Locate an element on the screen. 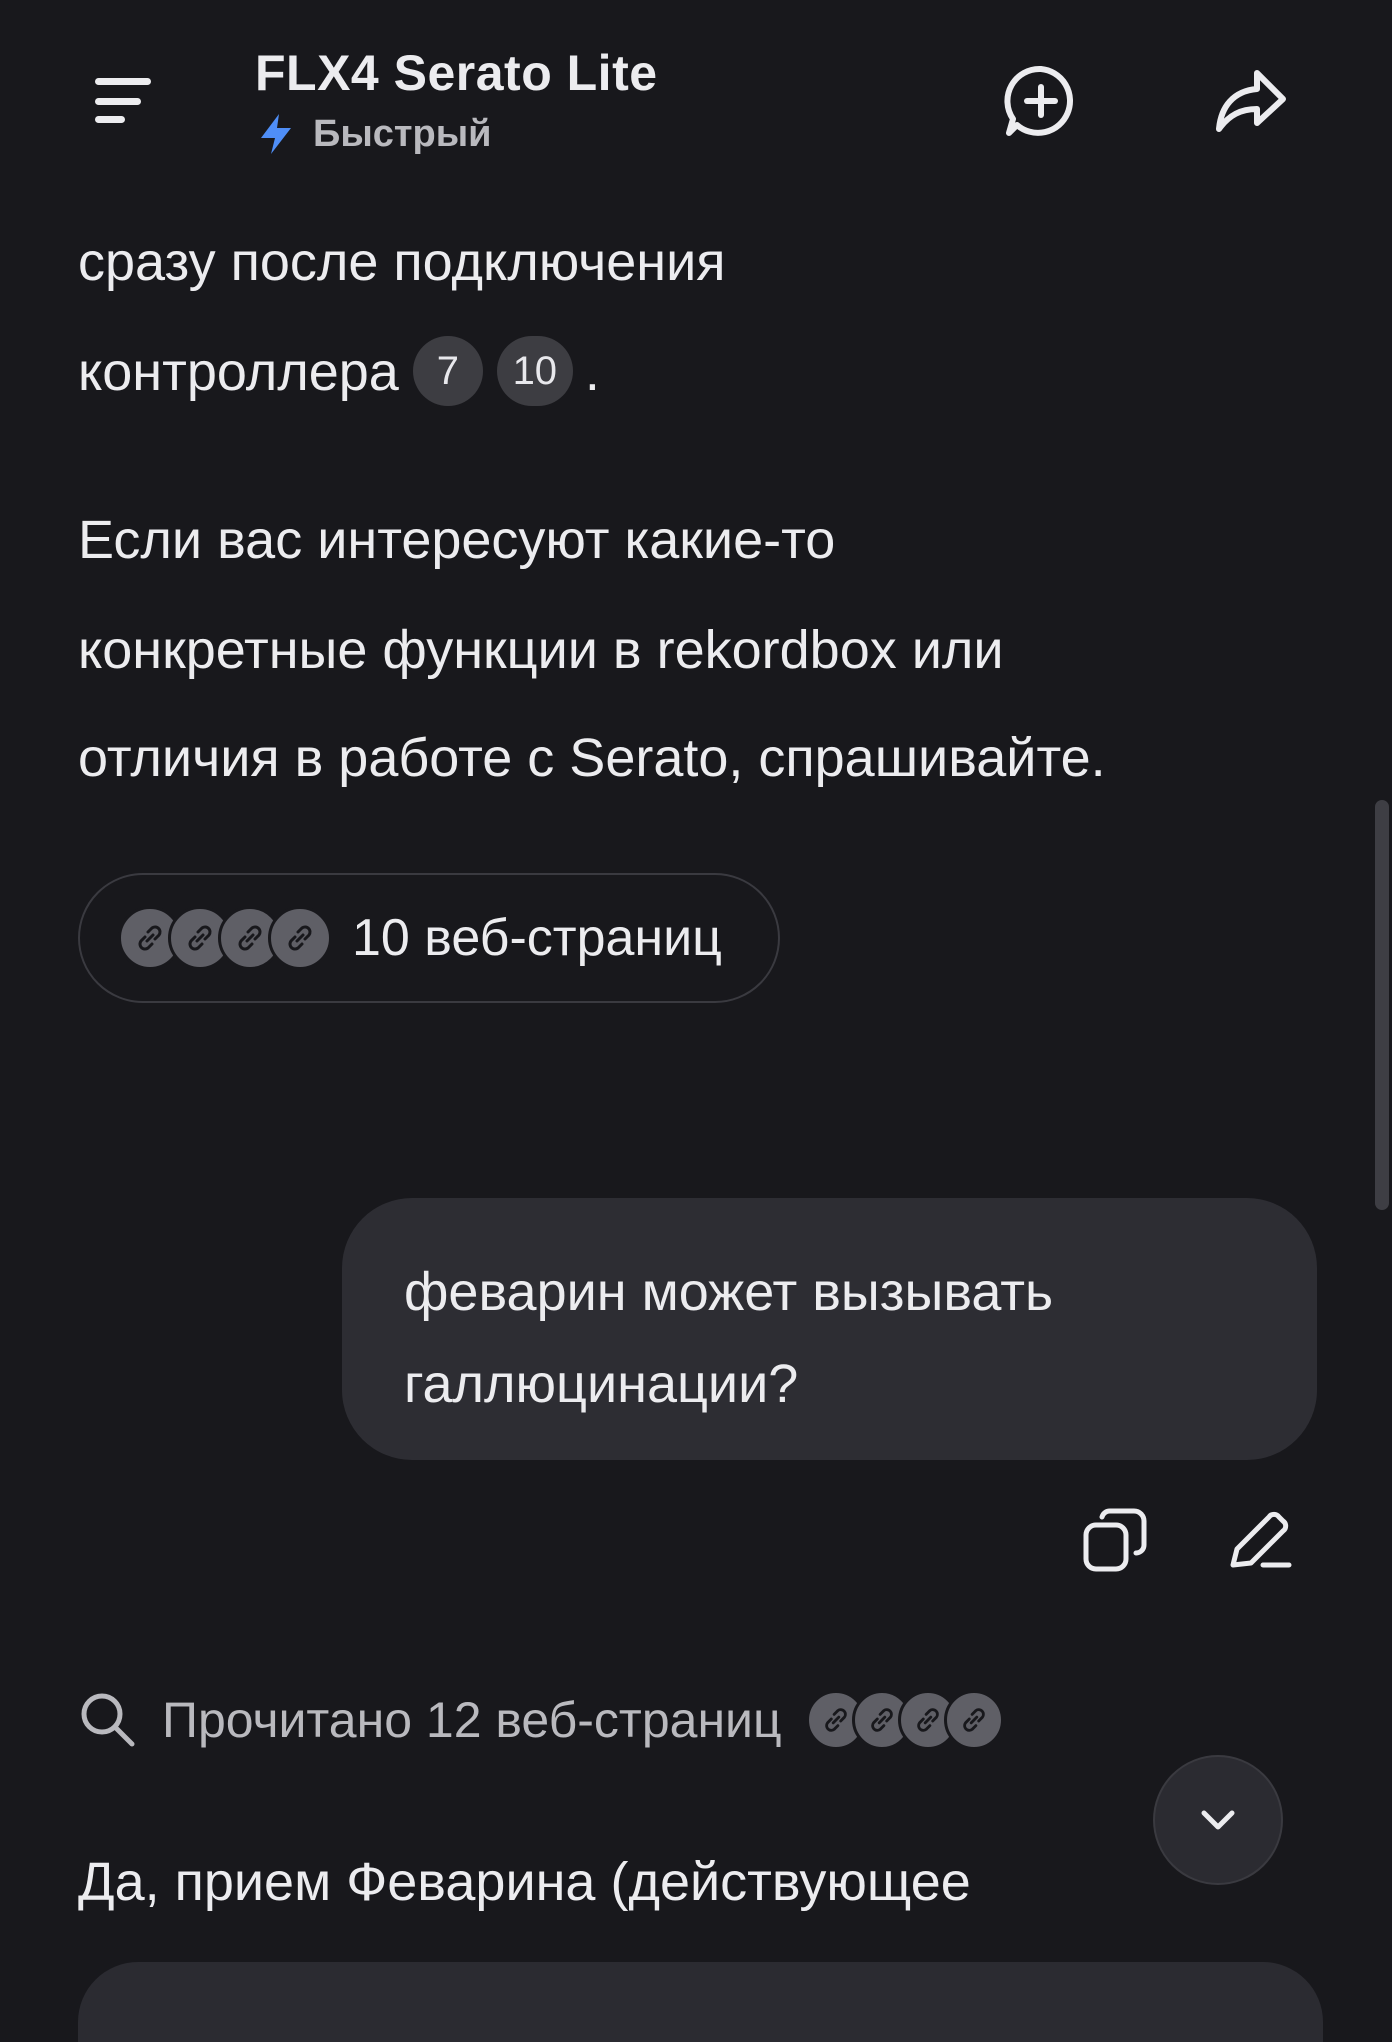 The width and height of the screenshot is (1392, 2042). chevron-down-icon is located at coordinates (1218, 1820).